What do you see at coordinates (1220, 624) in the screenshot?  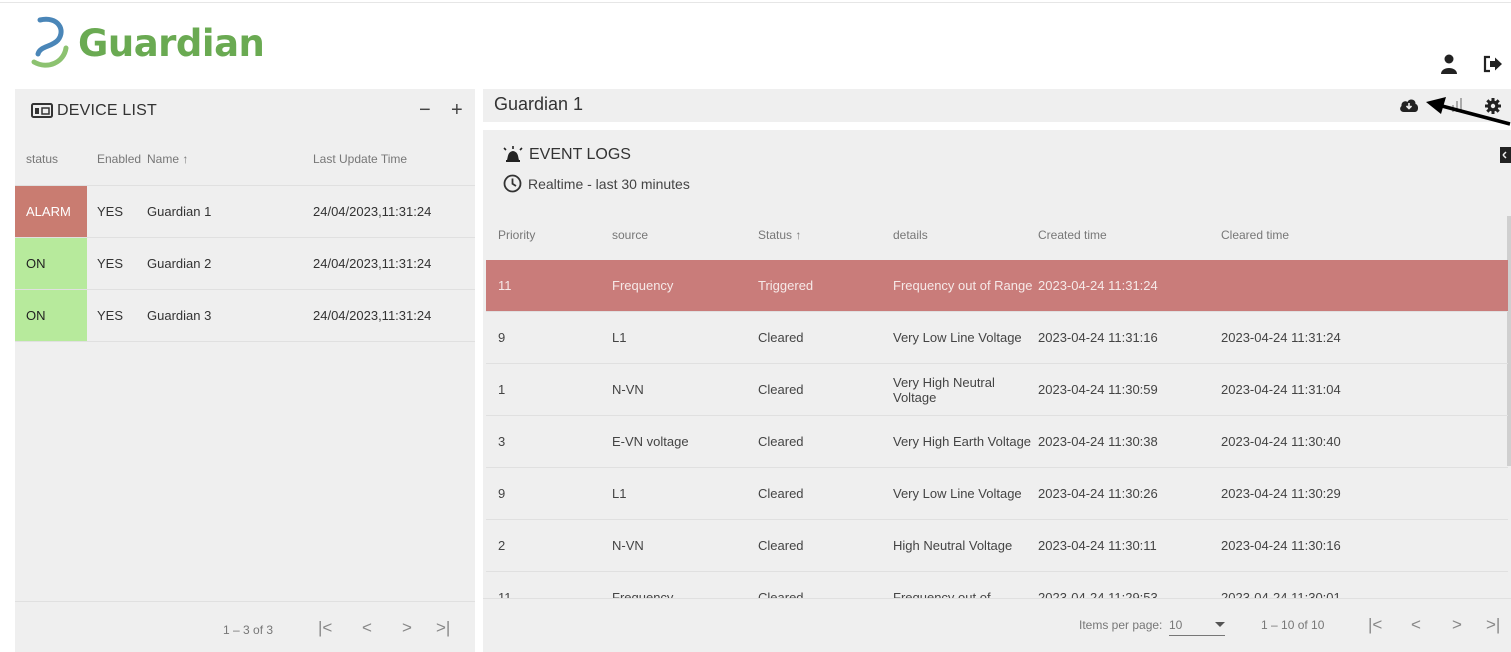 I see `chevron-down-icon` at bounding box center [1220, 624].